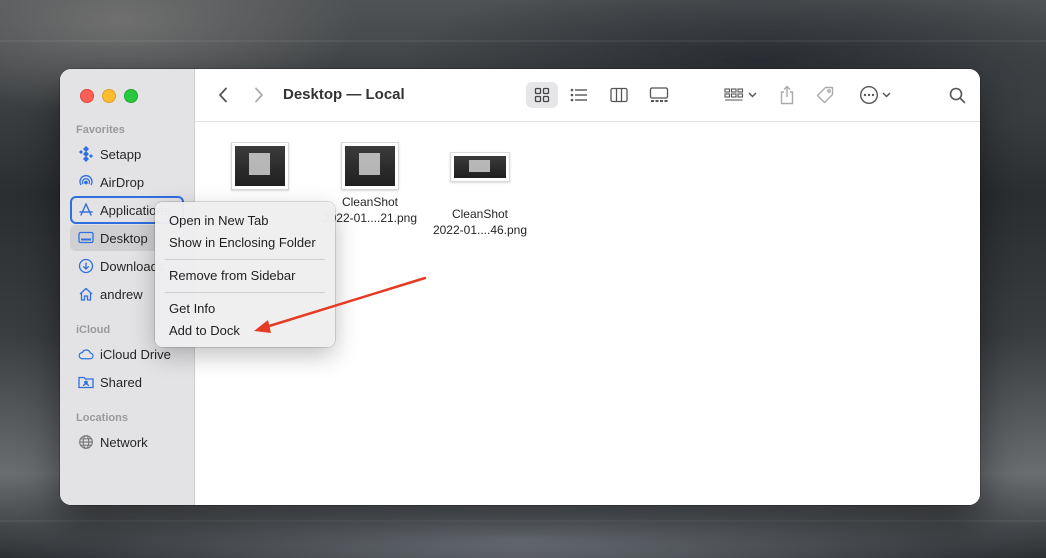 Image resolution: width=1046 pixels, height=558 pixels. I want to click on annotation-arrow, so click(340, 304).